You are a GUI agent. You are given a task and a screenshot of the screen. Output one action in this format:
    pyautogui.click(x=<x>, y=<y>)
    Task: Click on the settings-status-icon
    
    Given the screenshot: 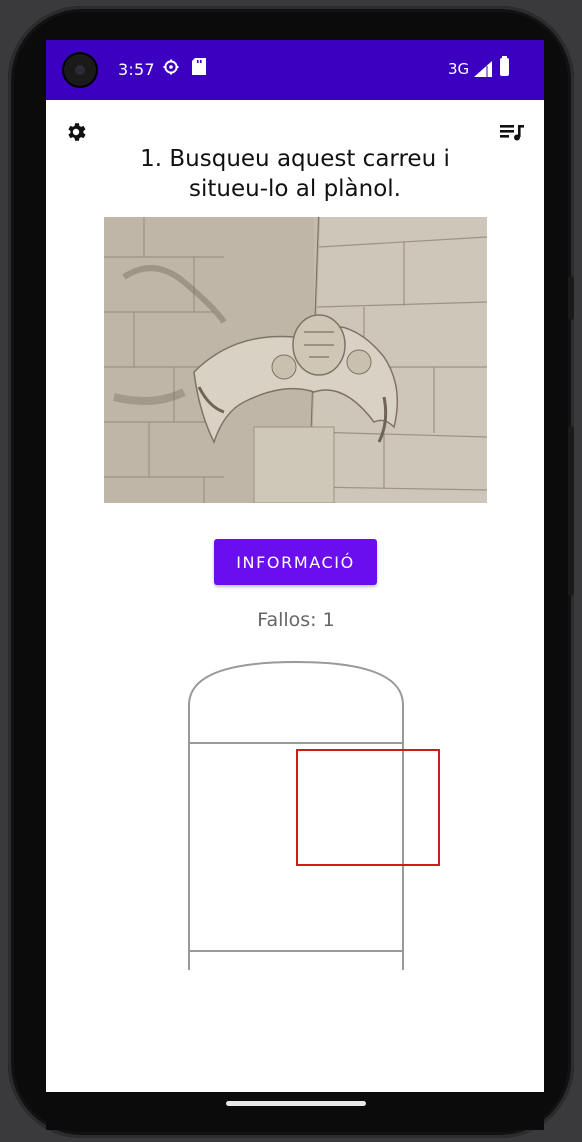 What is the action you would take?
    pyautogui.click(x=171, y=69)
    